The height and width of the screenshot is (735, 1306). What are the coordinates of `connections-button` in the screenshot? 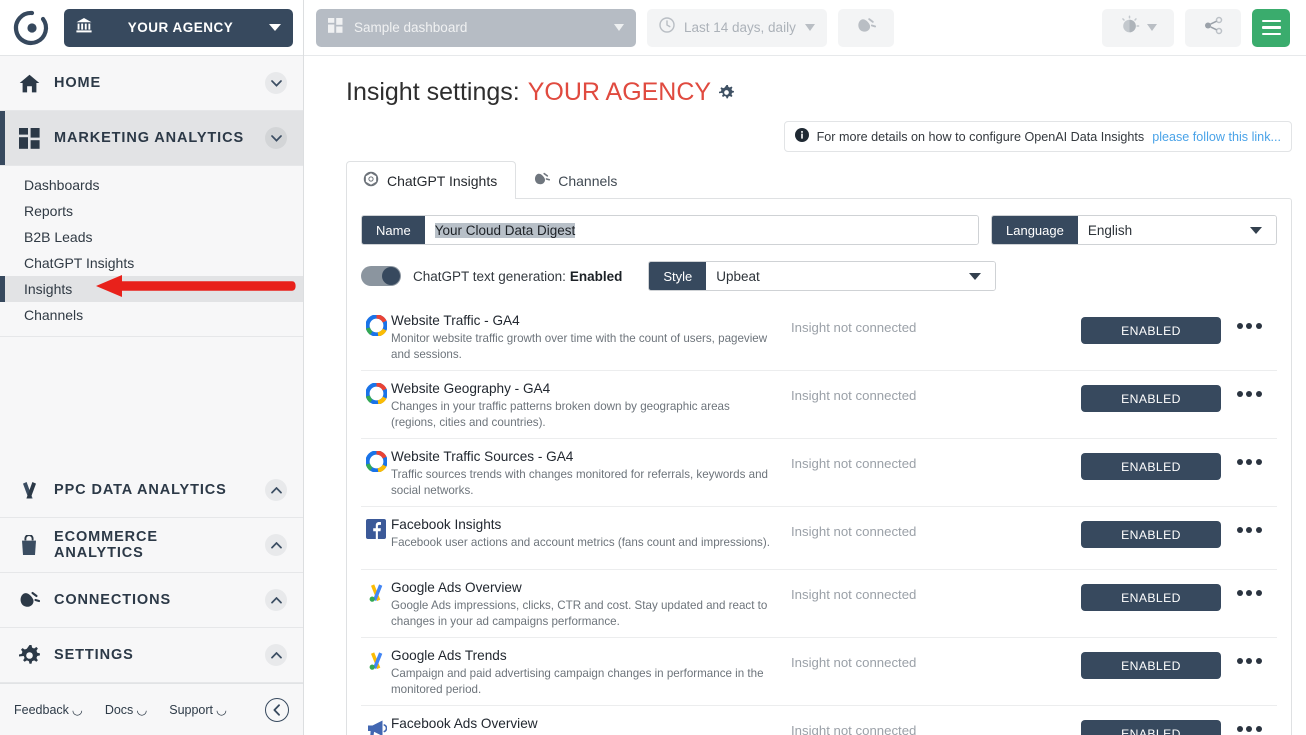 It's located at (865, 27).